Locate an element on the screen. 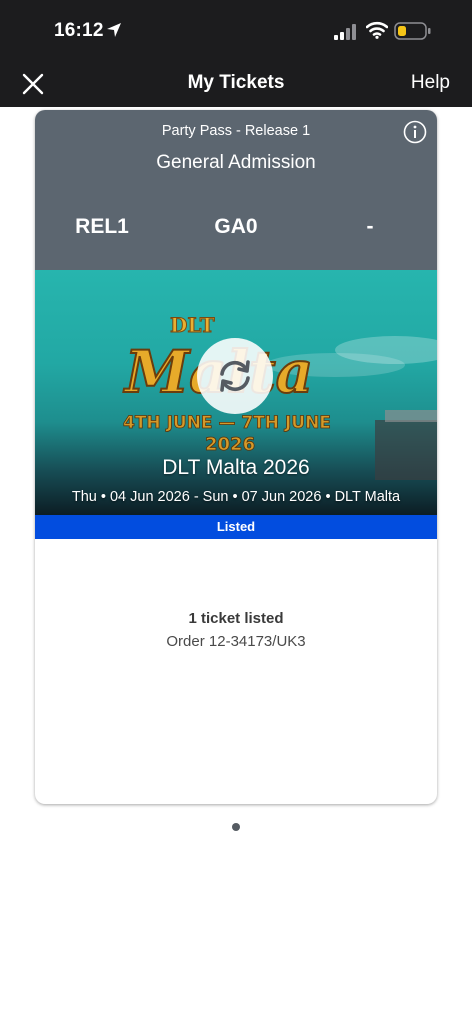  ticket-section: REL1 is located at coordinates (102, 226).